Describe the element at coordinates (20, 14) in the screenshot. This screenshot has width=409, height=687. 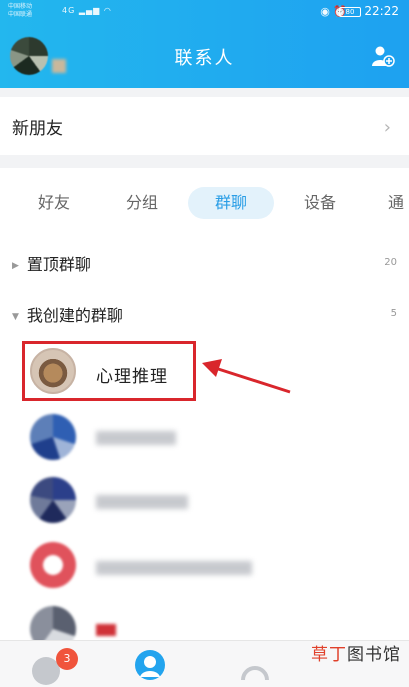
I see `carrier-2: 中国联通` at that location.